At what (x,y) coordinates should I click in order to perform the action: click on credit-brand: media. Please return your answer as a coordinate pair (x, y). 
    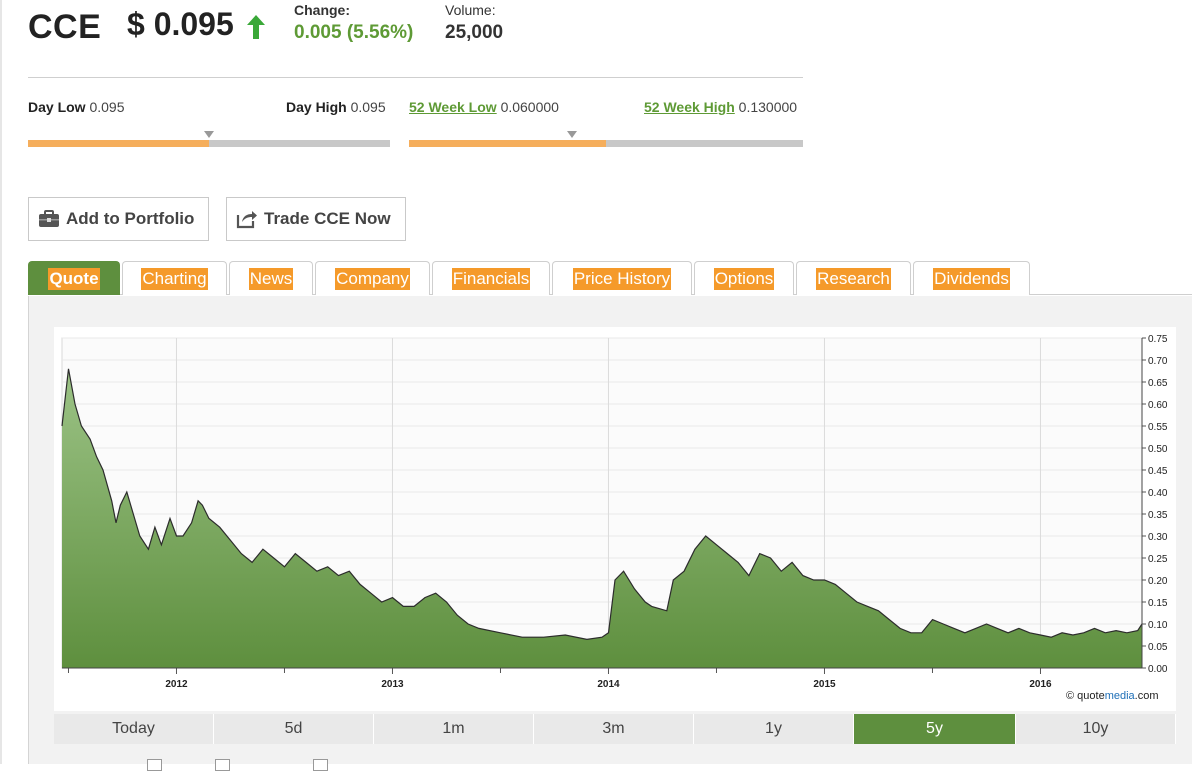
    Looking at the image, I should click on (1119, 696).